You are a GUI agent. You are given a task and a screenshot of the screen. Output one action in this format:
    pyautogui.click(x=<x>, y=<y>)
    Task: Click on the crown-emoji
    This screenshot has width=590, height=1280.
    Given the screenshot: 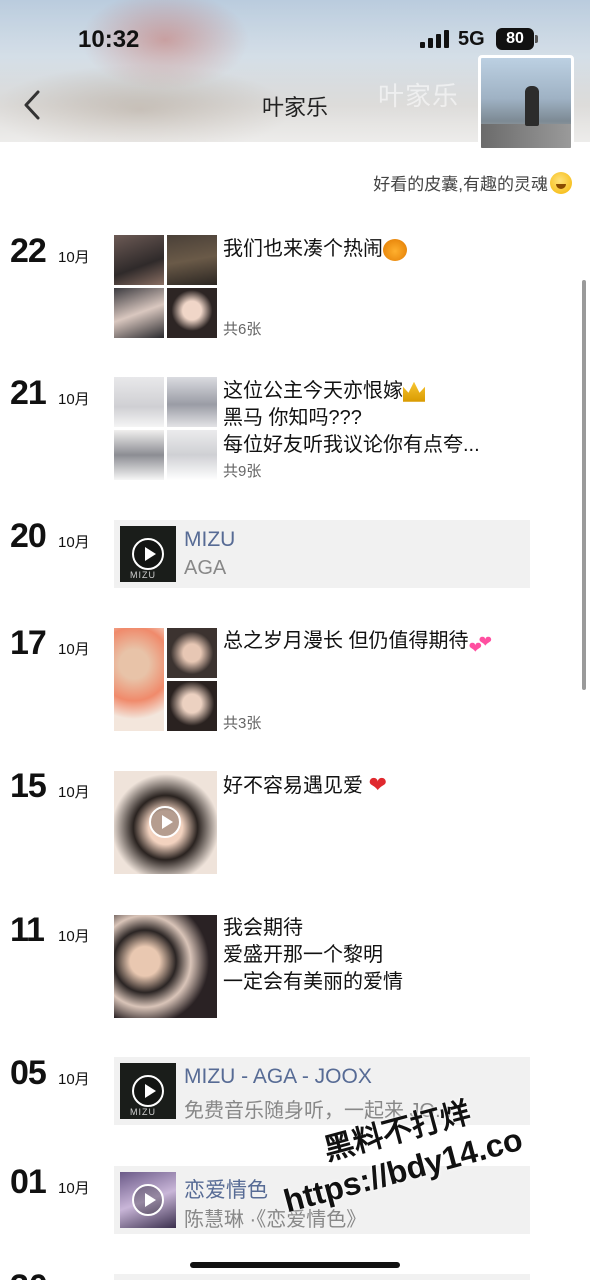 What is the action you would take?
    pyautogui.click(x=414, y=391)
    